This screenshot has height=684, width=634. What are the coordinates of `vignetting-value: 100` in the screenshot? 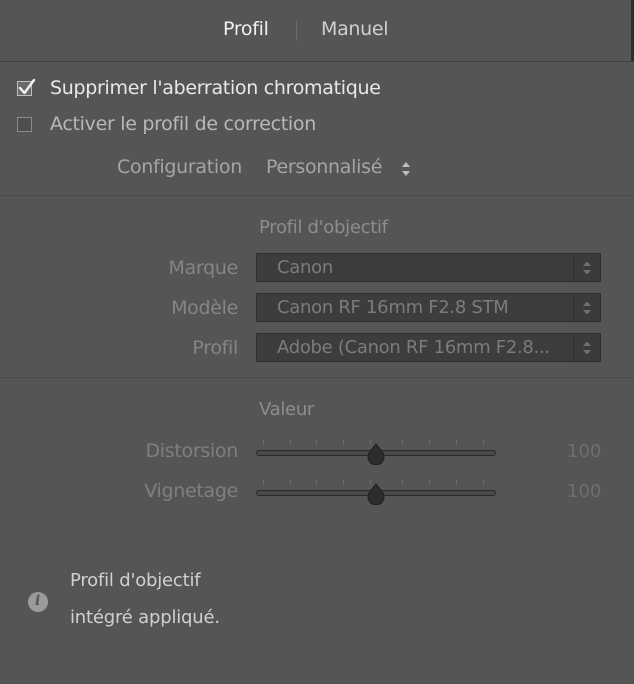 It's located at (584, 491).